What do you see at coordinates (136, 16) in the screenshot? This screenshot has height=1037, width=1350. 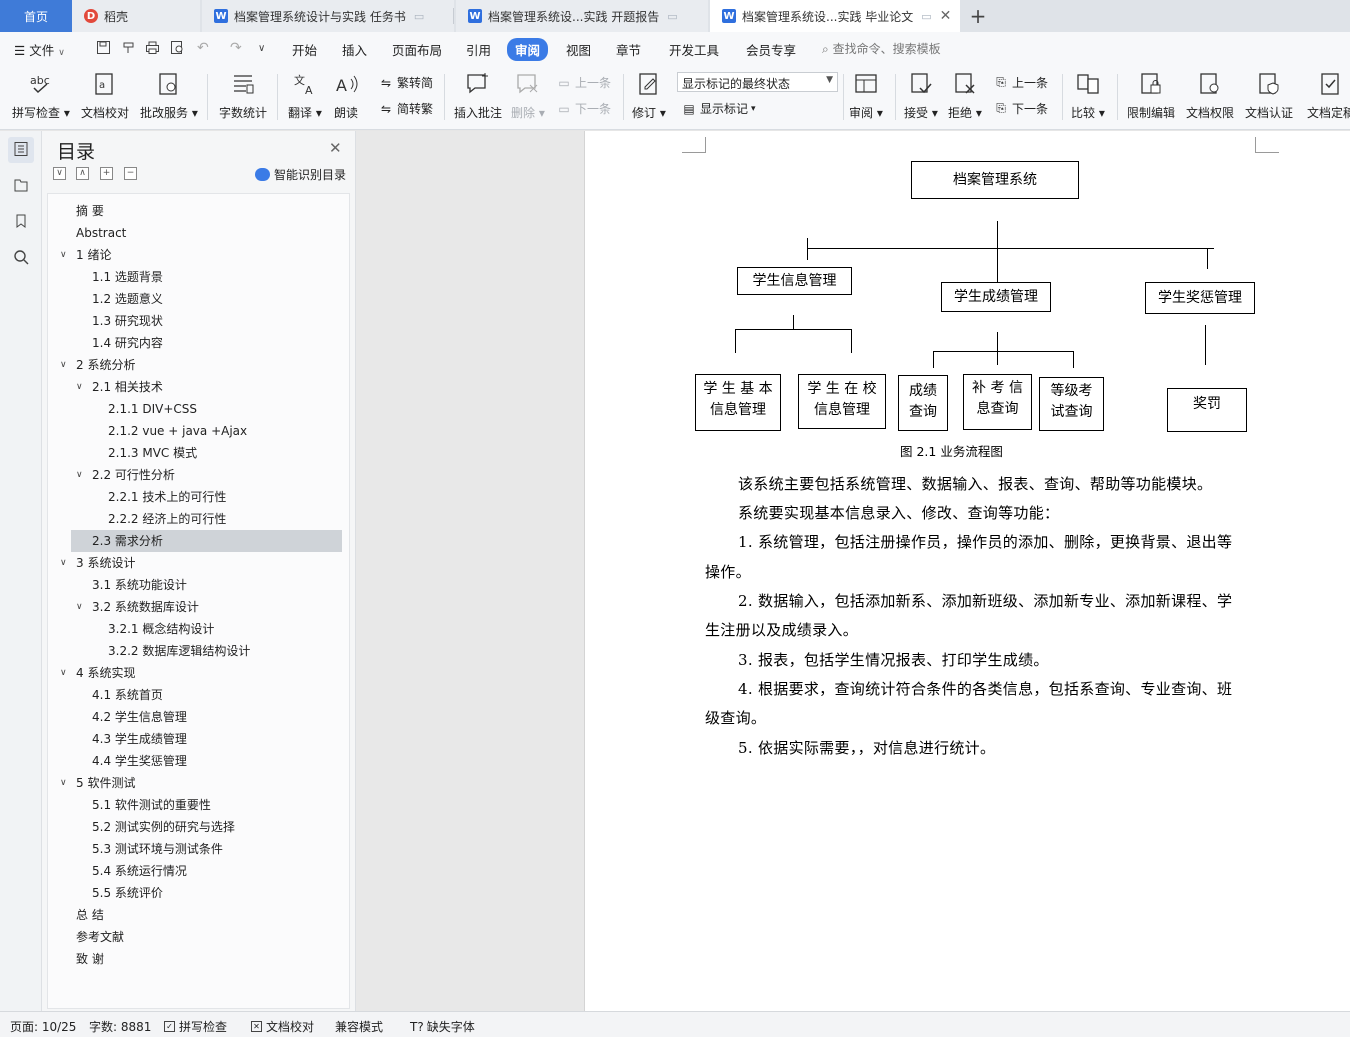 I see `tab-docer: D 稻壳` at bounding box center [136, 16].